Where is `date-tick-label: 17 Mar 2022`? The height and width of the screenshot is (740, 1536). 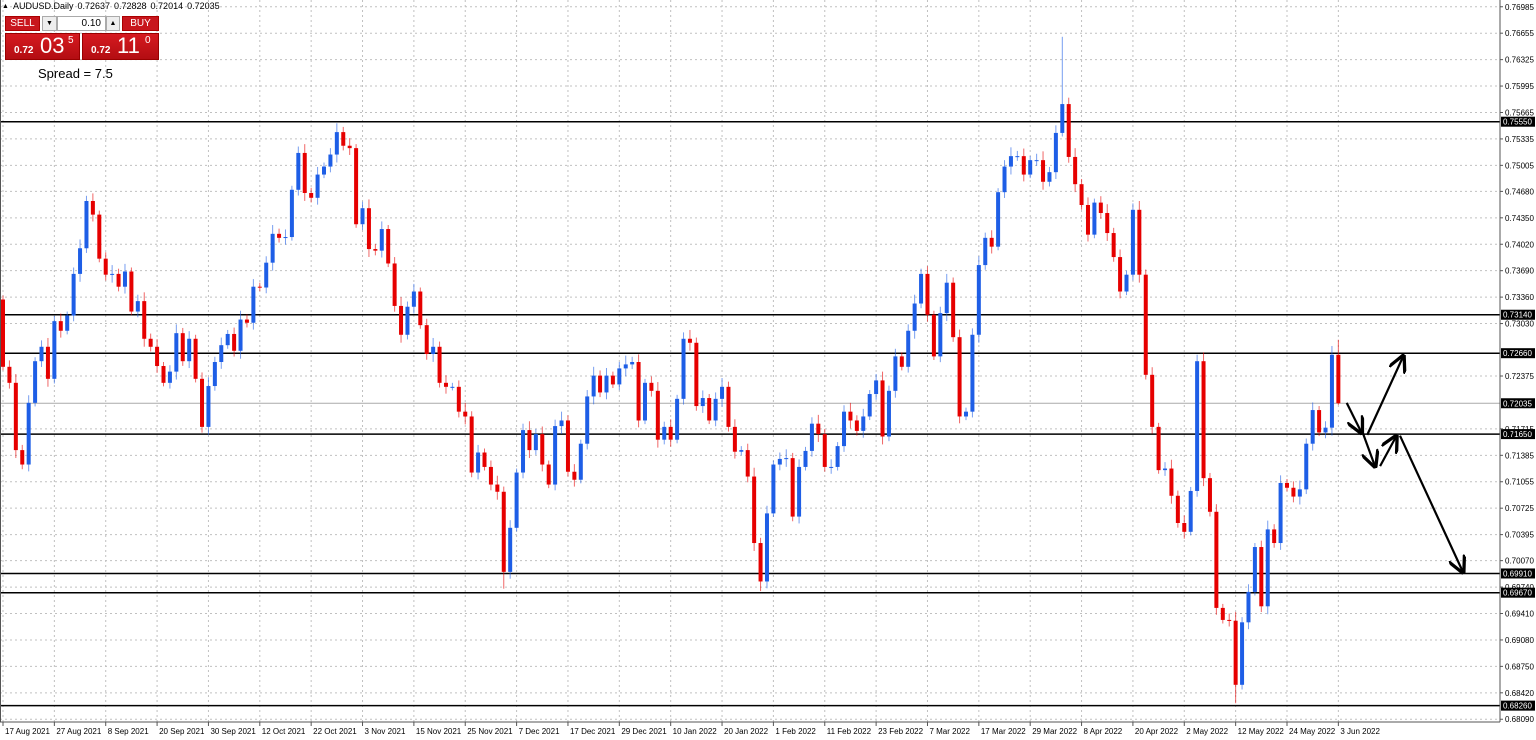 date-tick-label: 17 Mar 2022 is located at coordinates (1003, 731).